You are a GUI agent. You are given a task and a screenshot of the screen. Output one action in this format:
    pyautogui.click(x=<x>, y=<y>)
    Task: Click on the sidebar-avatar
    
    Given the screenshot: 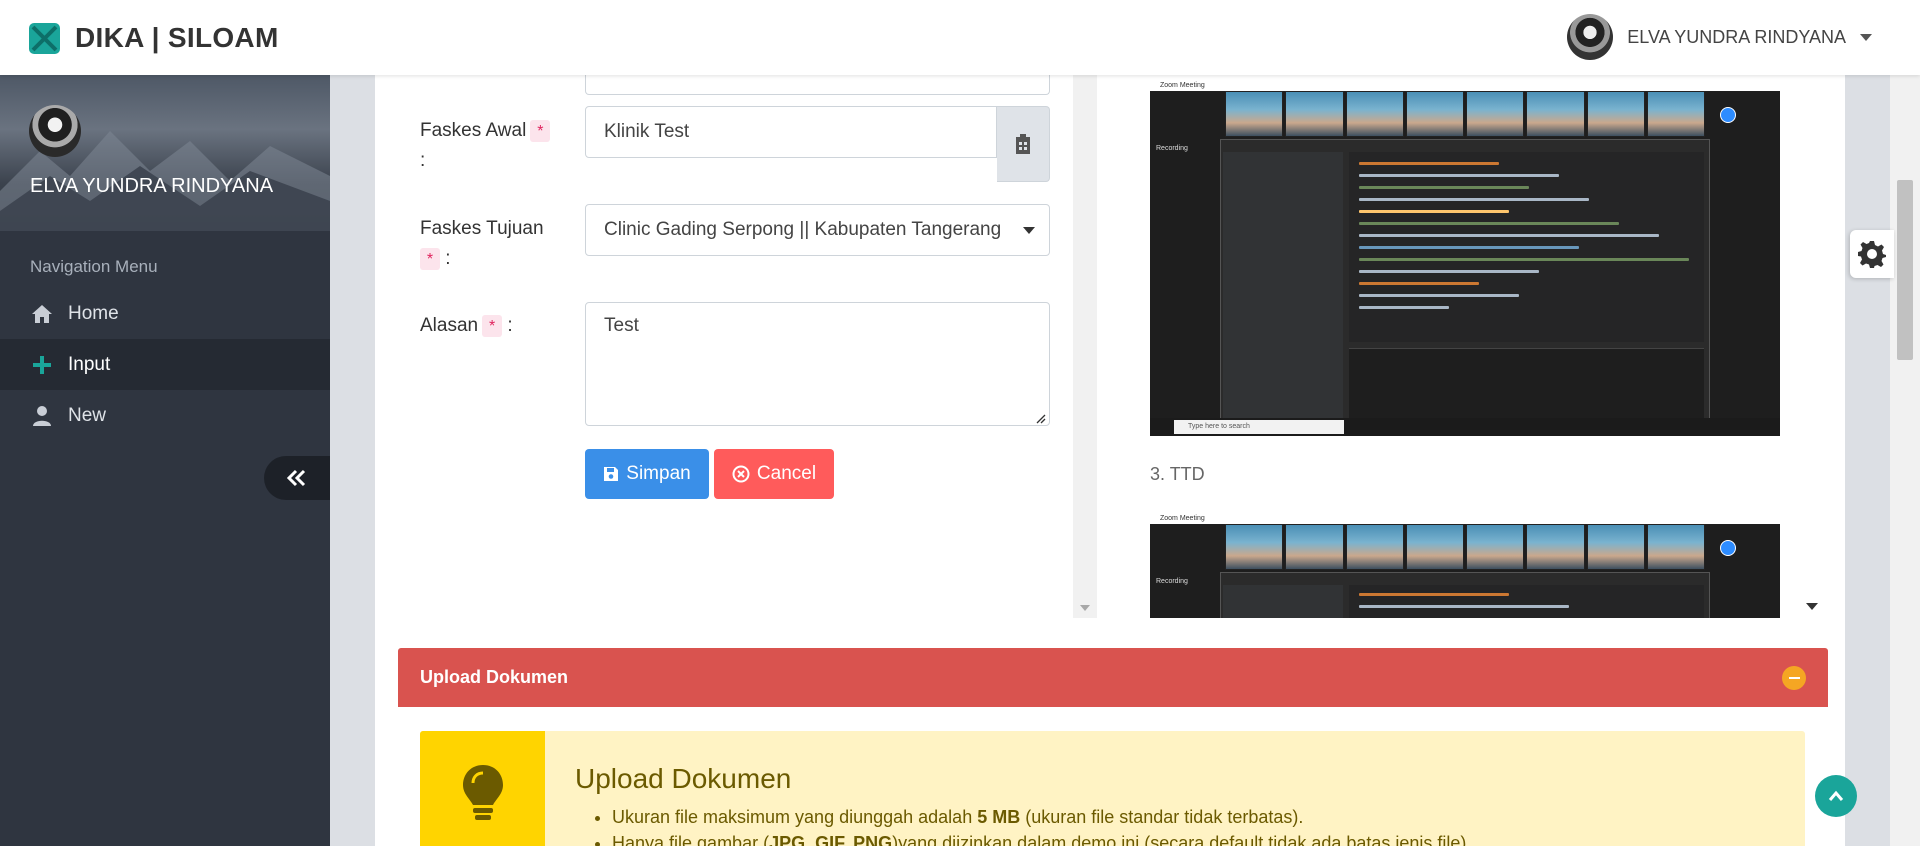 What is the action you would take?
    pyautogui.click(x=55, y=131)
    